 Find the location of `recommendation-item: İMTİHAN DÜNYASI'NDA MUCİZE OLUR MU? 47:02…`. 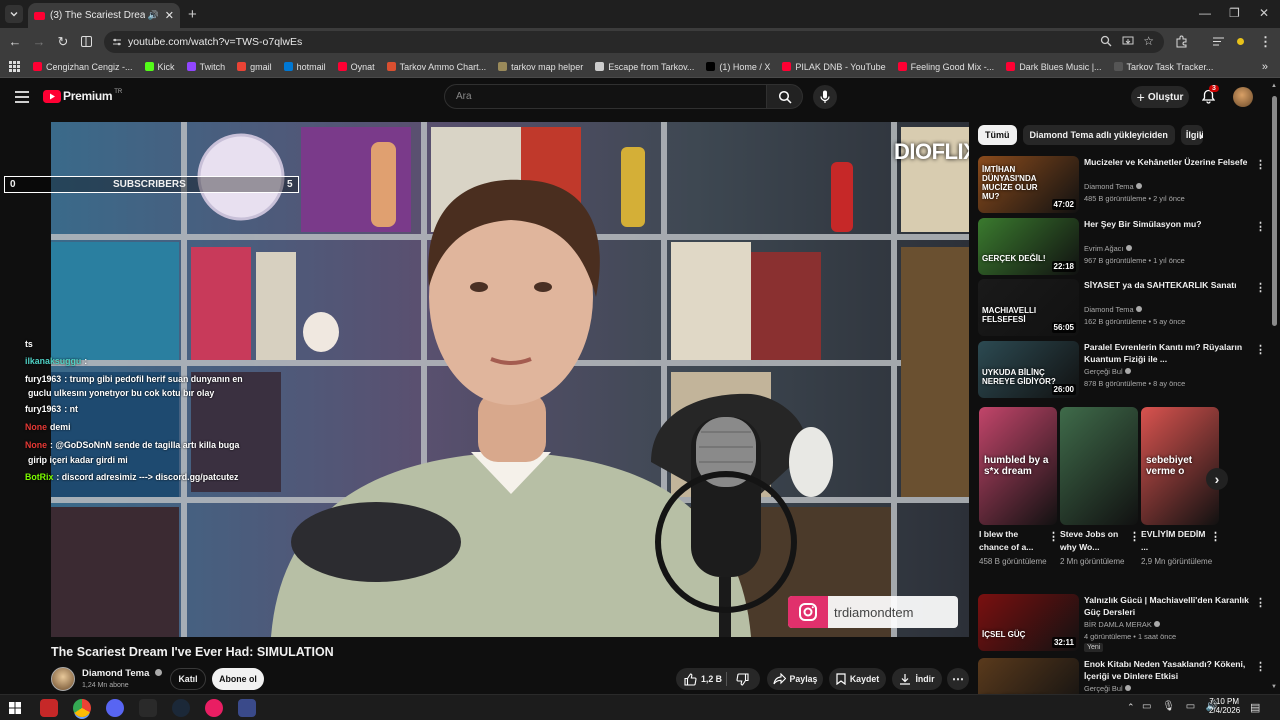

recommendation-item: İMTİHAN DÜNYASI'NDA MUCİZE OLUR MU? 47:02… is located at coordinates (1124, 185).